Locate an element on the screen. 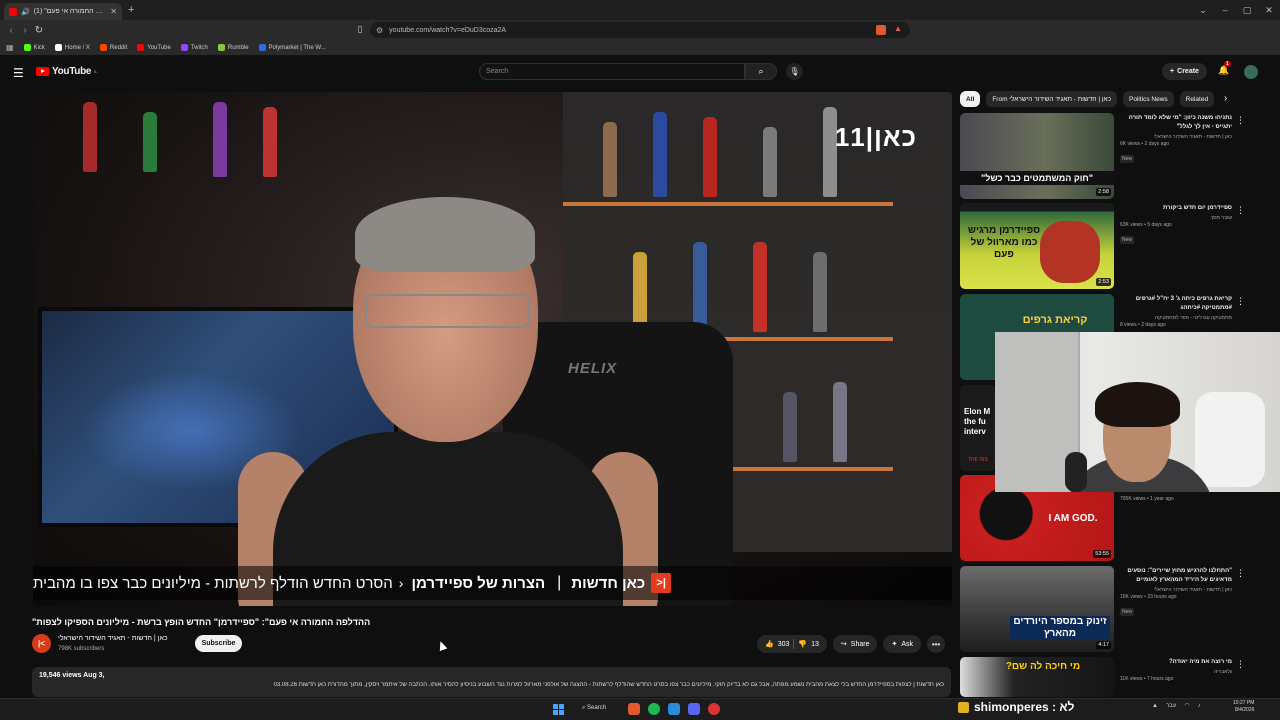 The height and width of the screenshot is (720, 1280). address-bar: ⚙ youtube.com/watch?v=eDuD3coza2A ▲ is located at coordinates (640, 30).